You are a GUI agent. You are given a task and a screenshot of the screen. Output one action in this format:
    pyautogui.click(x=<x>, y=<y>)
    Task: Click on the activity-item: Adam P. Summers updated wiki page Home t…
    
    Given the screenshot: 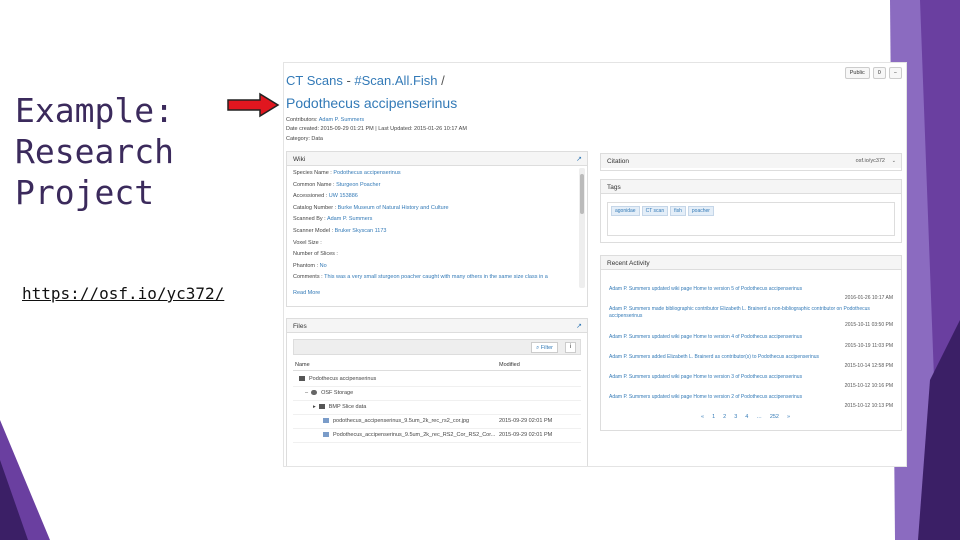 What is the action you would take?
    pyautogui.click(x=752, y=381)
    